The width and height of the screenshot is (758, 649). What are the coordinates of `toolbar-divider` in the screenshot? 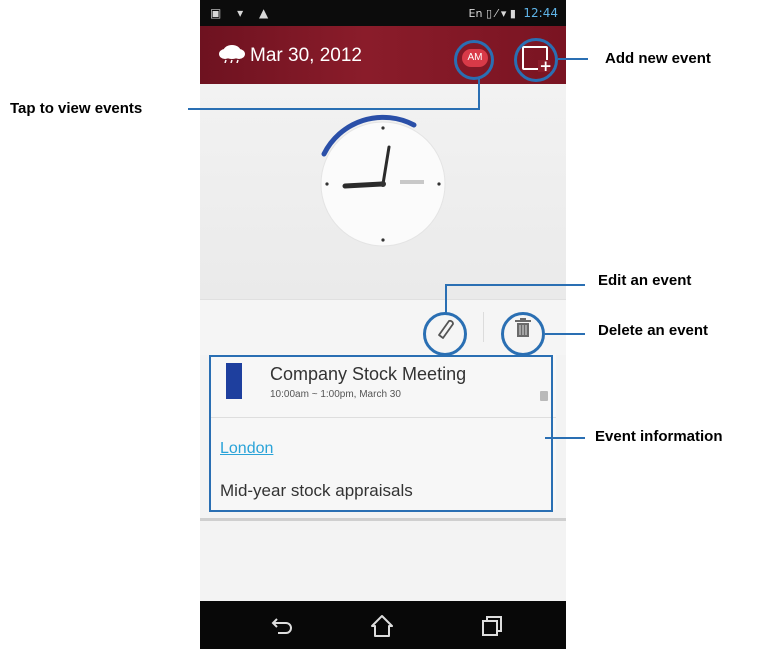 It's located at (483, 327).